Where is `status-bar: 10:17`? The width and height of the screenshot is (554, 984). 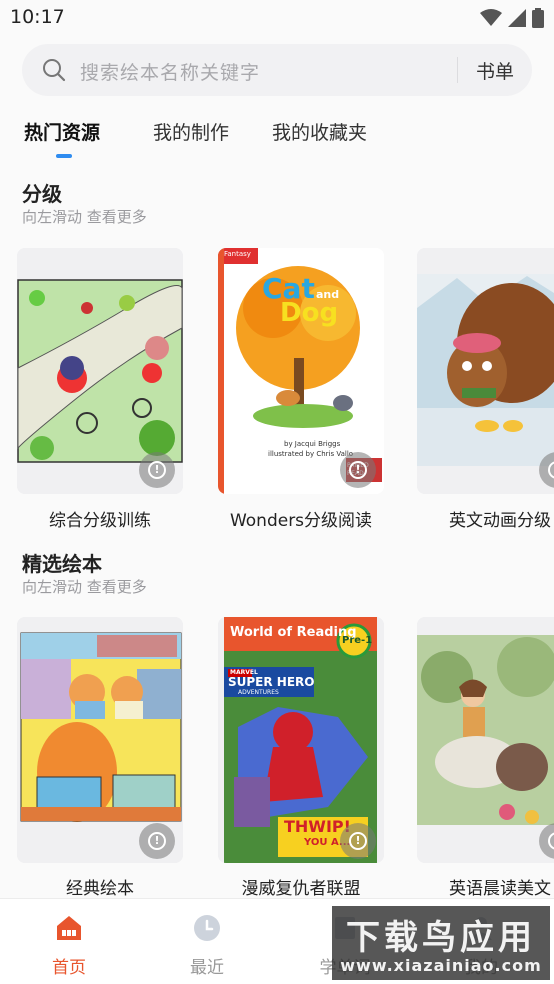
status-bar: 10:17 is located at coordinates (277, 19).